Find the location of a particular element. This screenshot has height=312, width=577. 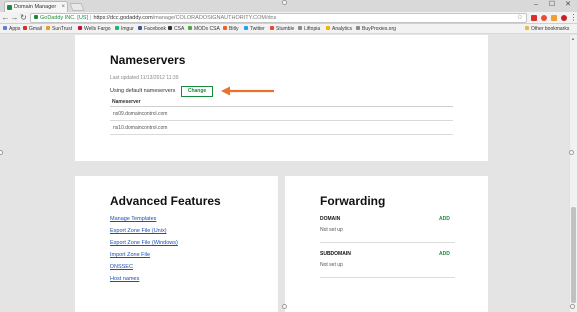

stumble-icon is located at coordinates (272, 28).